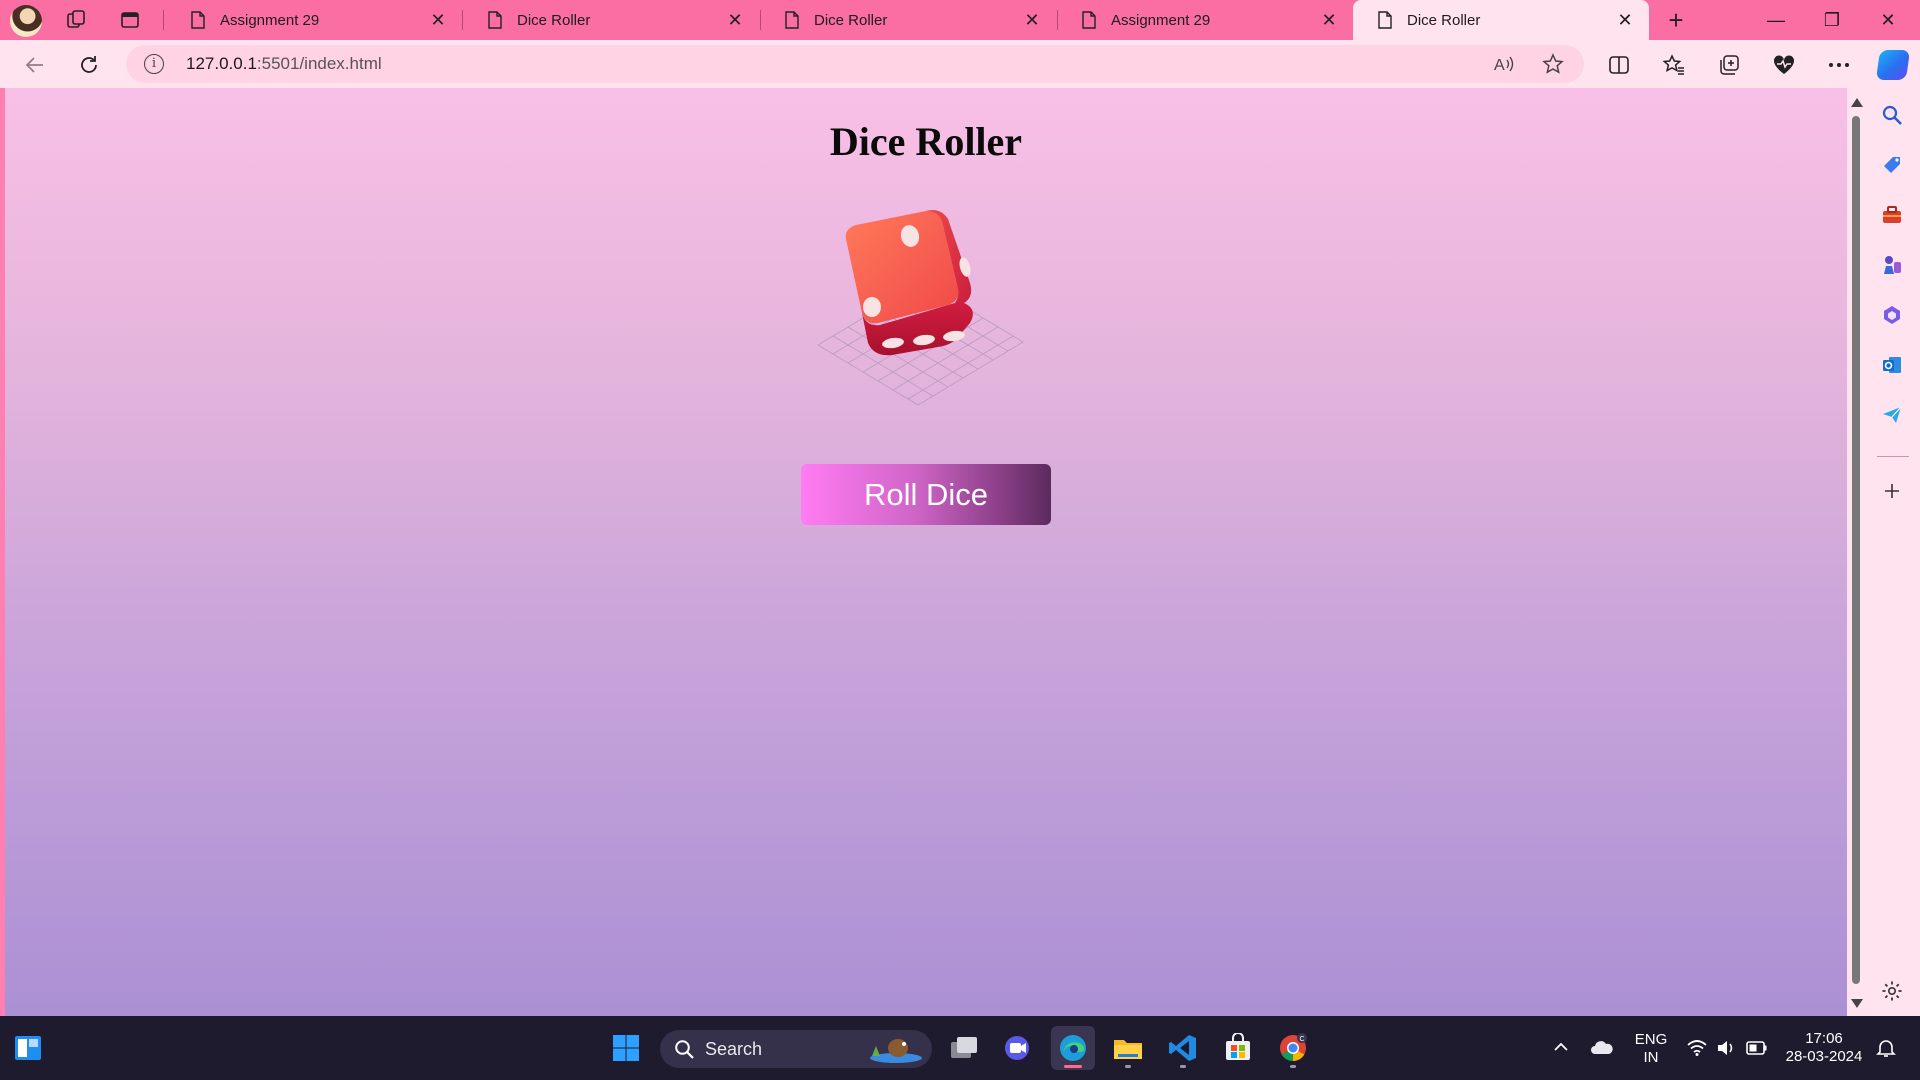  What do you see at coordinates (1183, 1048) in the screenshot?
I see `vscode-icon` at bounding box center [1183, 1048].